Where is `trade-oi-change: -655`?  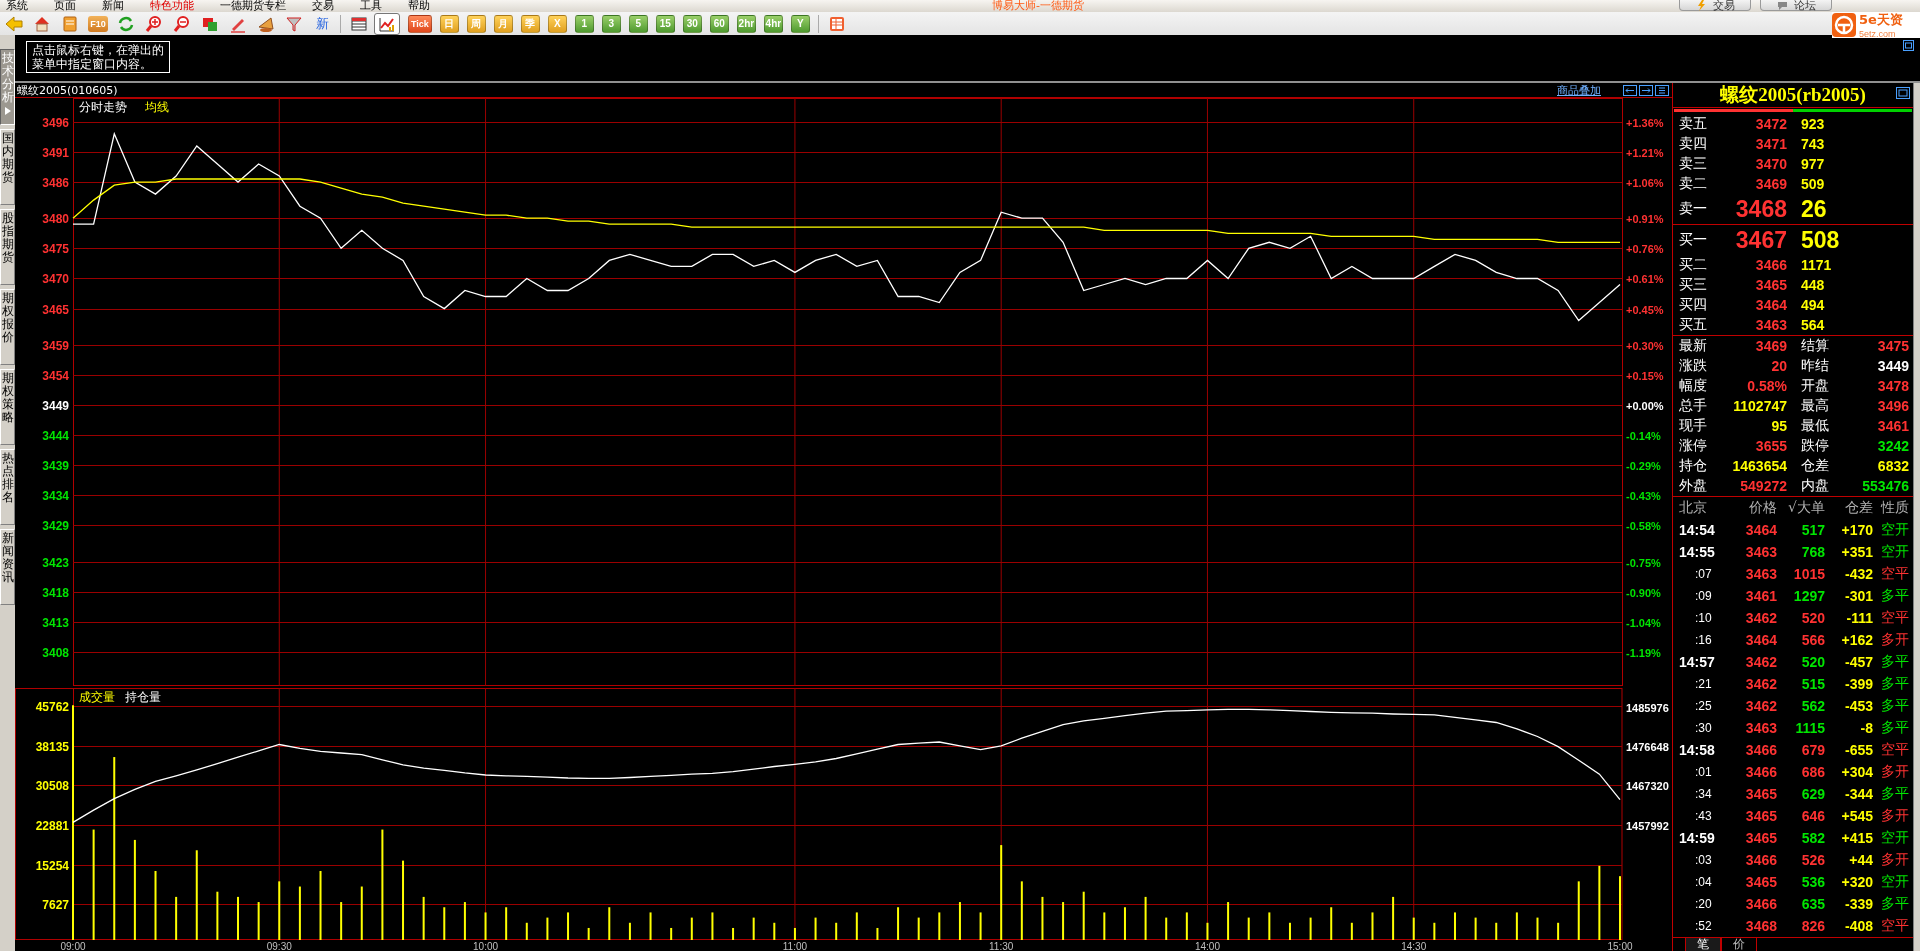
trade-oi-change: -655 is located at coordinates (1858, 750).